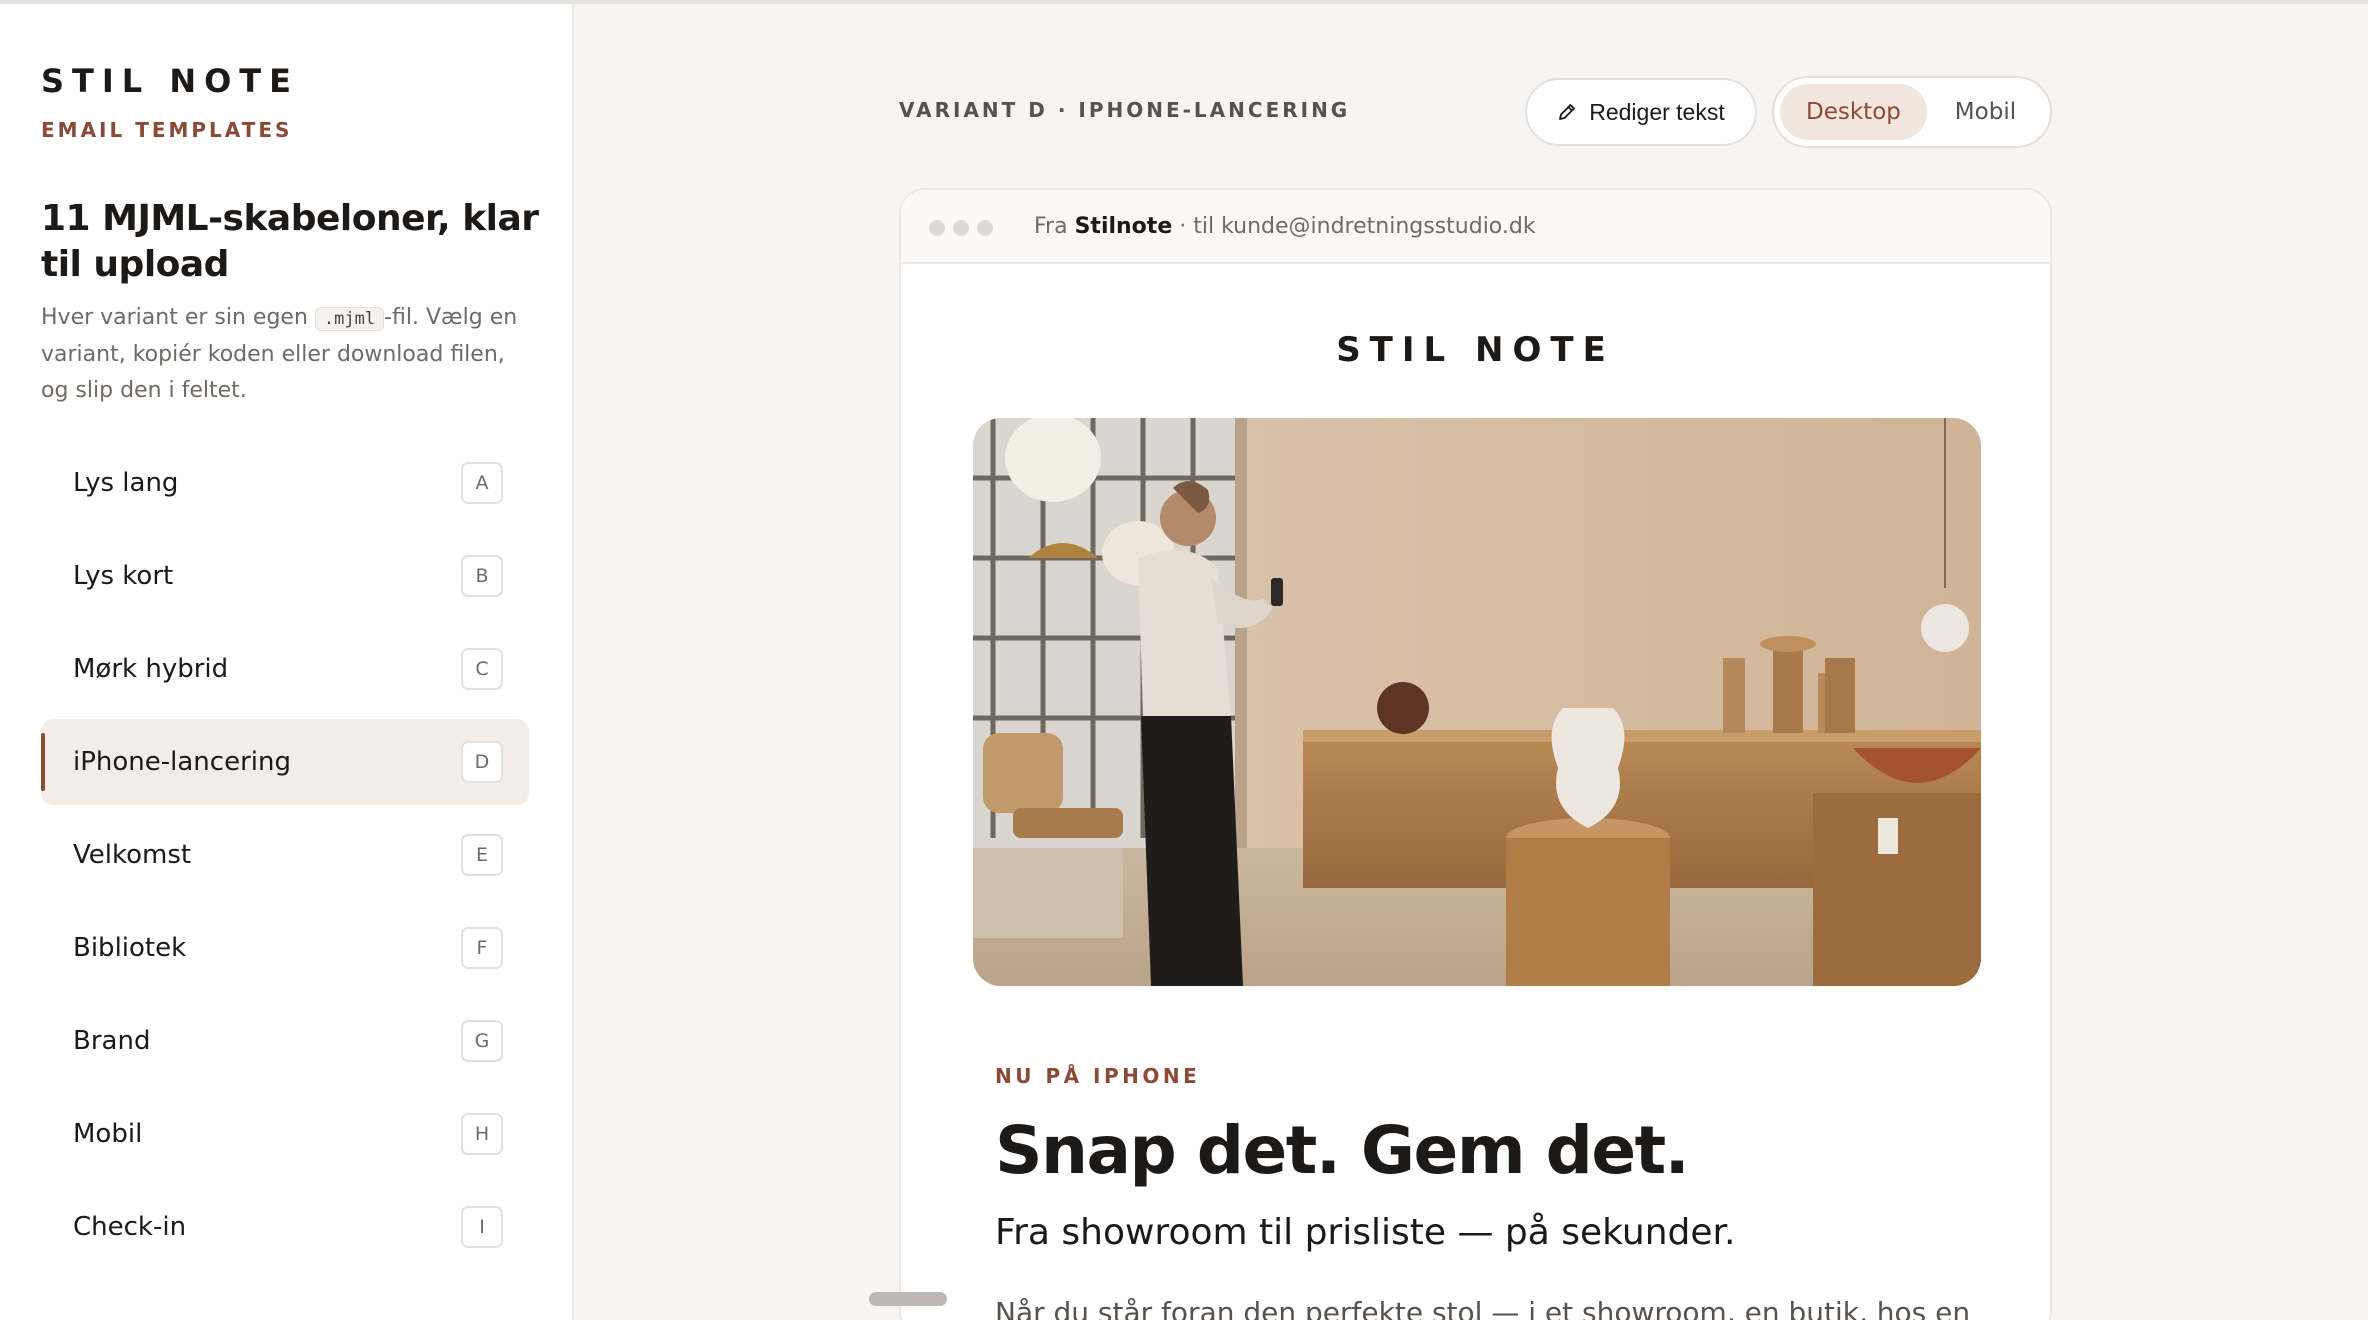 Image resolution: width=2368 pixels, height=1320 pixels. Describe the element at coordinates (151, 669) in the screenshot. I see `variant-label: Mørk hybrid` at that location.